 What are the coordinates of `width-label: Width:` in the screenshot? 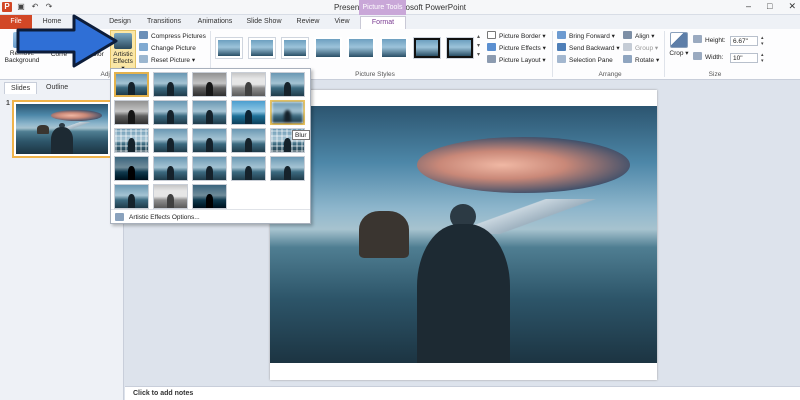 It's located at (708, 57).